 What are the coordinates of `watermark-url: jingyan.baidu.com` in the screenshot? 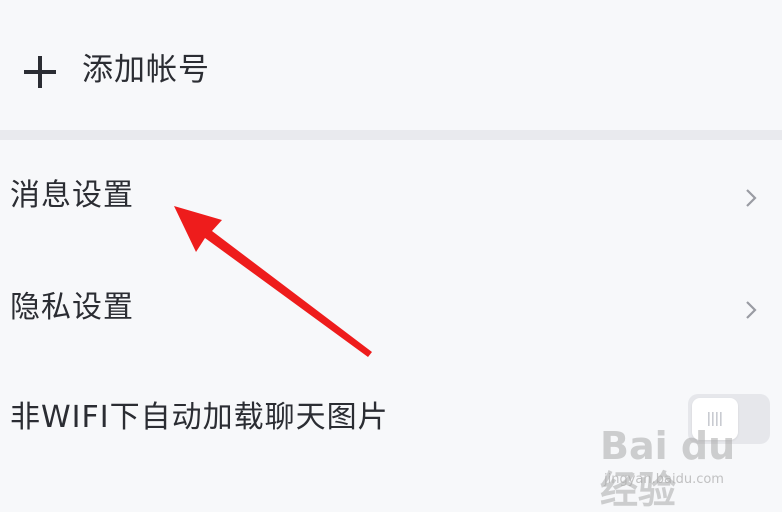 It's located at (664, 479).